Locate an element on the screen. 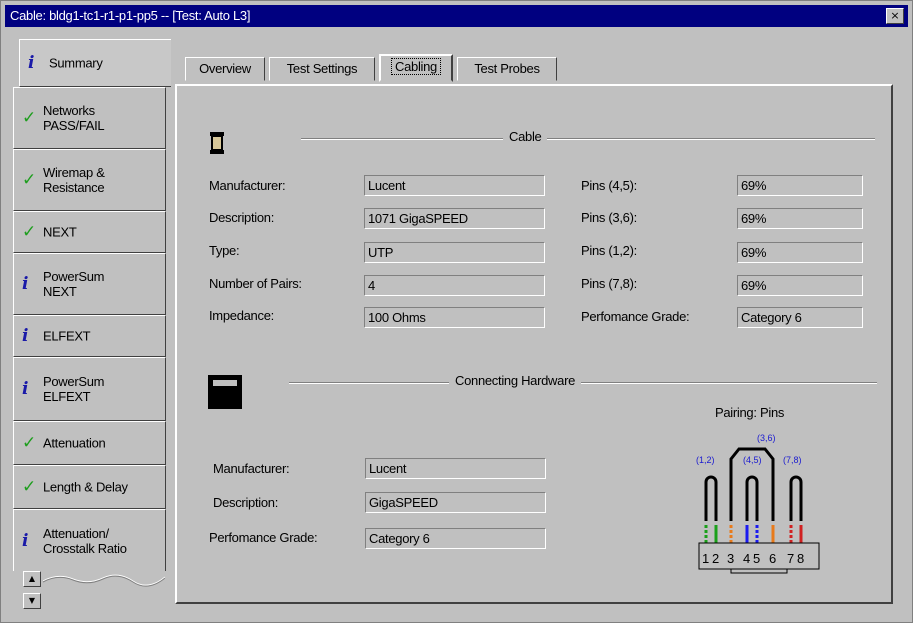 The width and height of the screenshot is (913, 623). sidebar-item-networks: ✓ Networks PASS/FAIL is located at coordinates (89, 118).